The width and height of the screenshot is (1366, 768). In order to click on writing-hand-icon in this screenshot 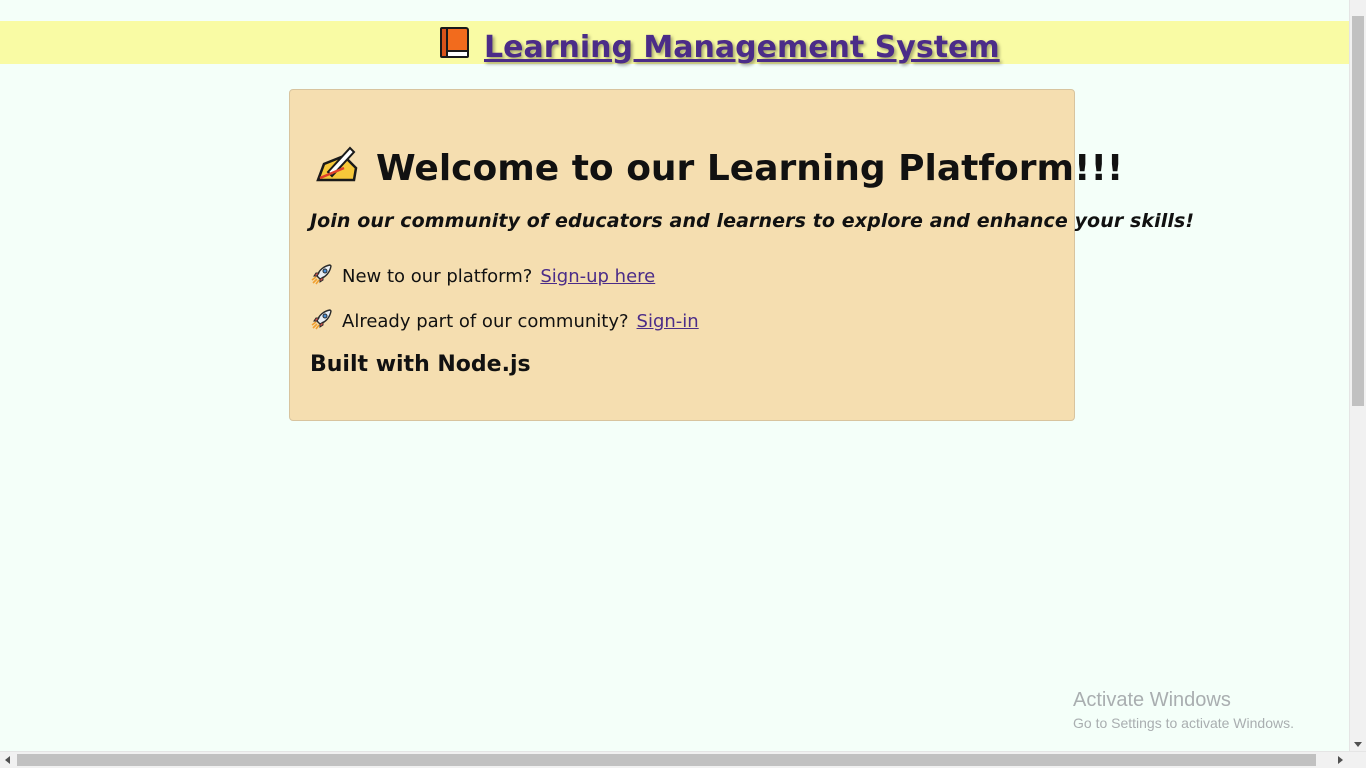, I will do `click(337, 168)`.